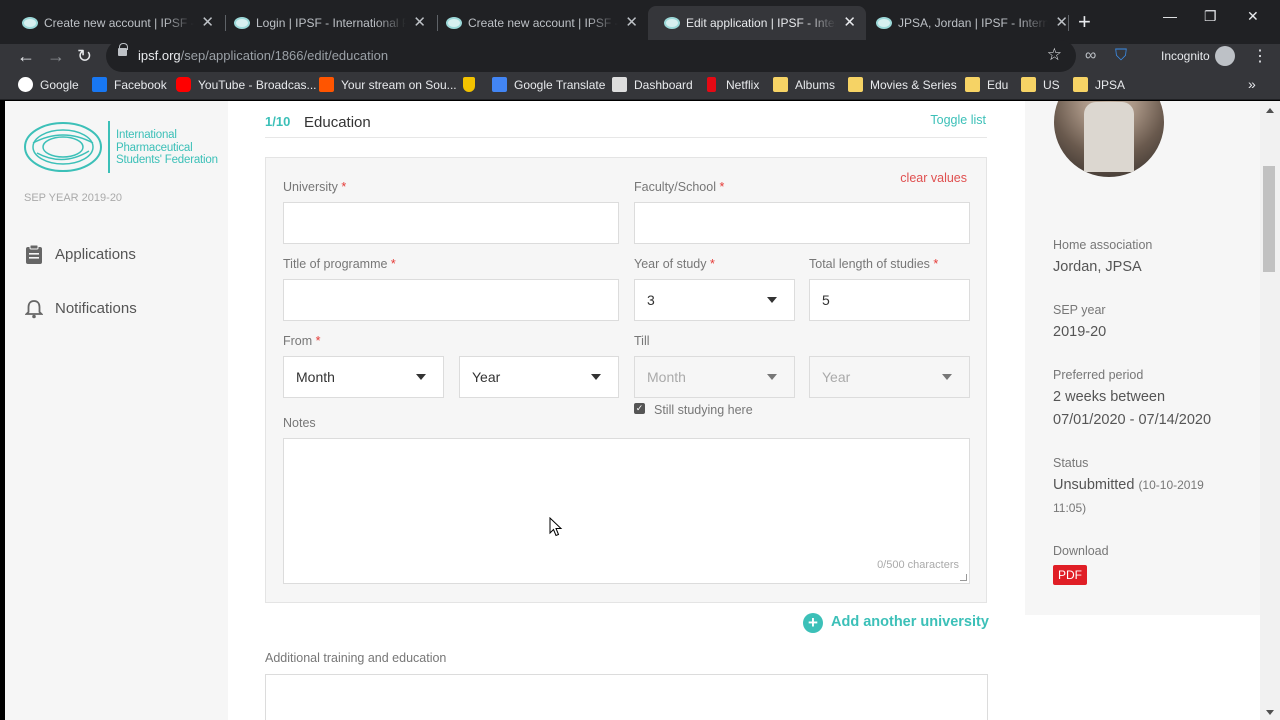 The width and height of the screenshot is (1280, 720). What do you see at coordinates (356, 658) in the screenshot?
I see `additional-training-label: Additional training and education` at bounding box center [356, 658].